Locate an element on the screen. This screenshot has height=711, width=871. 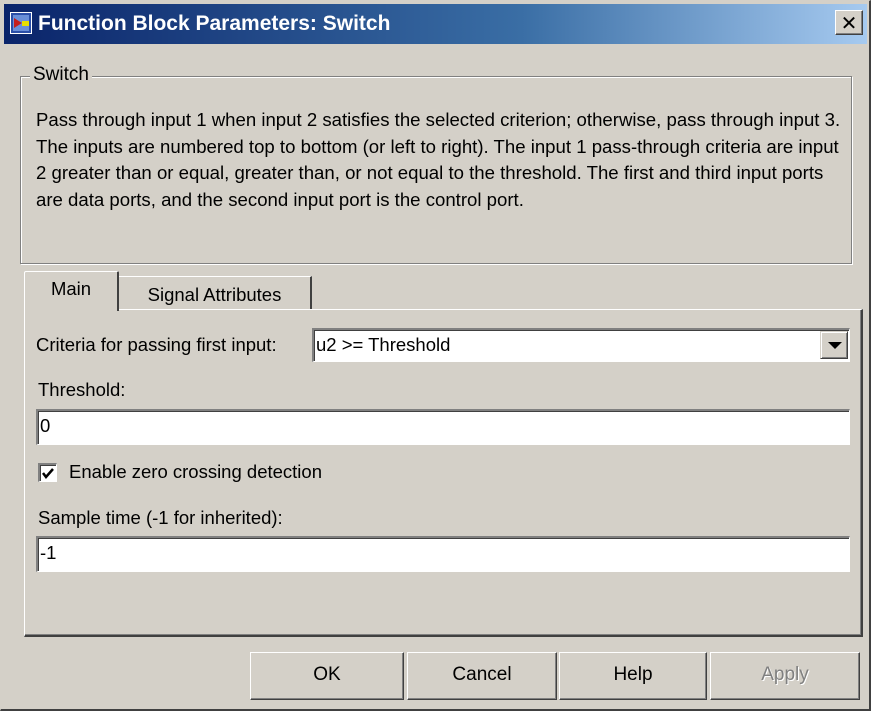
zero-crossing-label: Enable zero crossing detection is located at coordinates (195, 472).